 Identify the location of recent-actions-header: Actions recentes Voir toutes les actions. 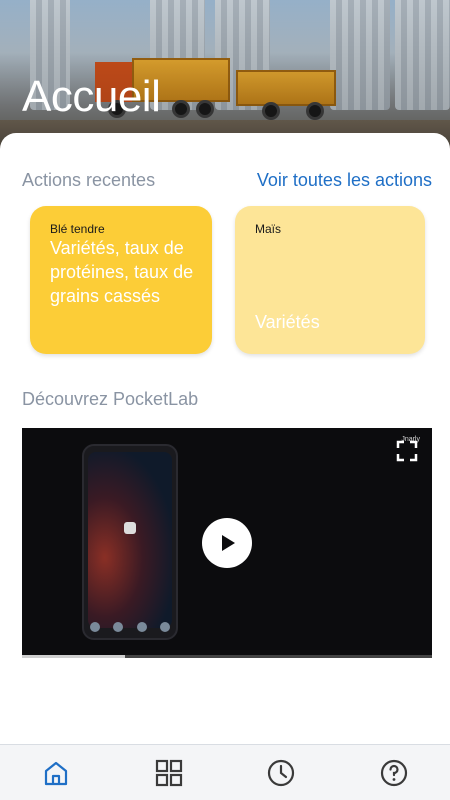
(227, 180).